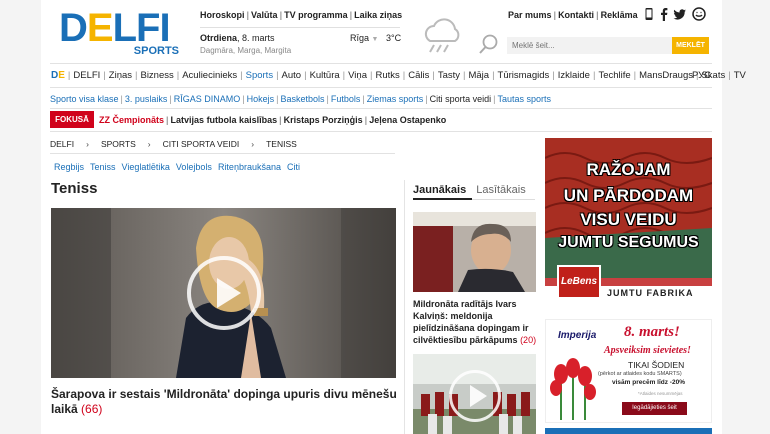 This screenshot has width=770, height=434. I want to click on facebook-icon, so click(664, 14).